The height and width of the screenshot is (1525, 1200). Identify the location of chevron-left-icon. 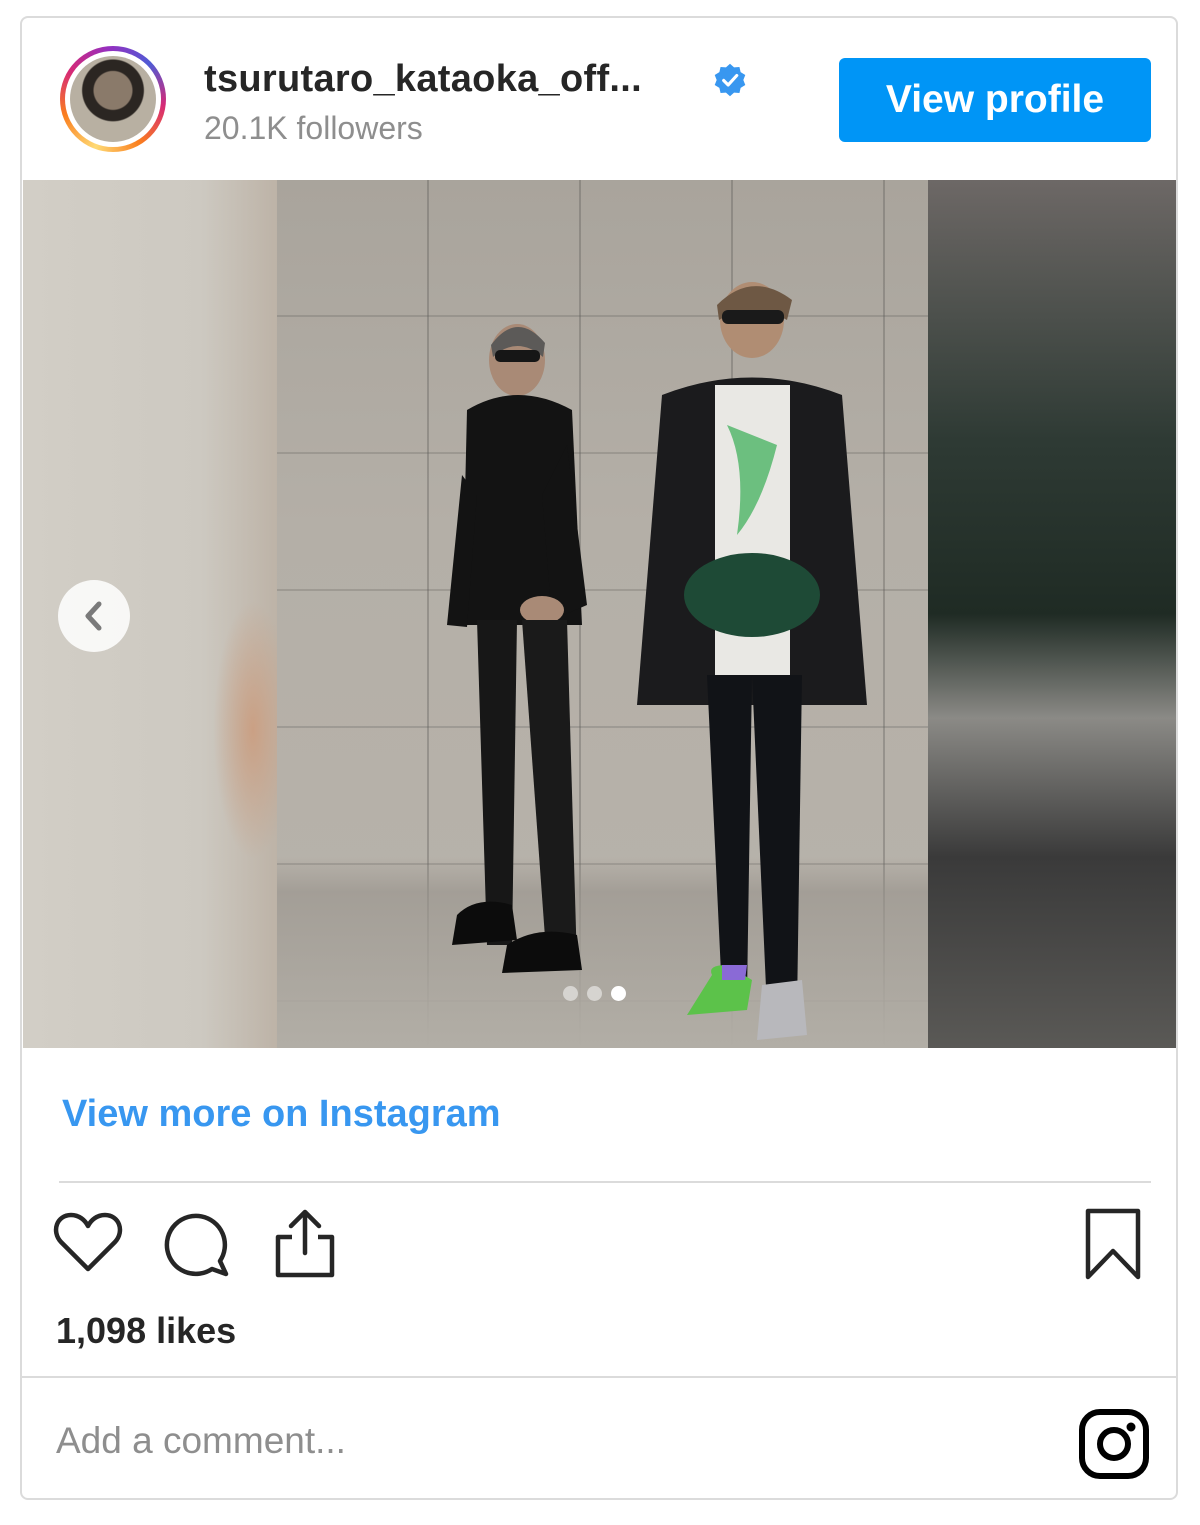
(93, 616).